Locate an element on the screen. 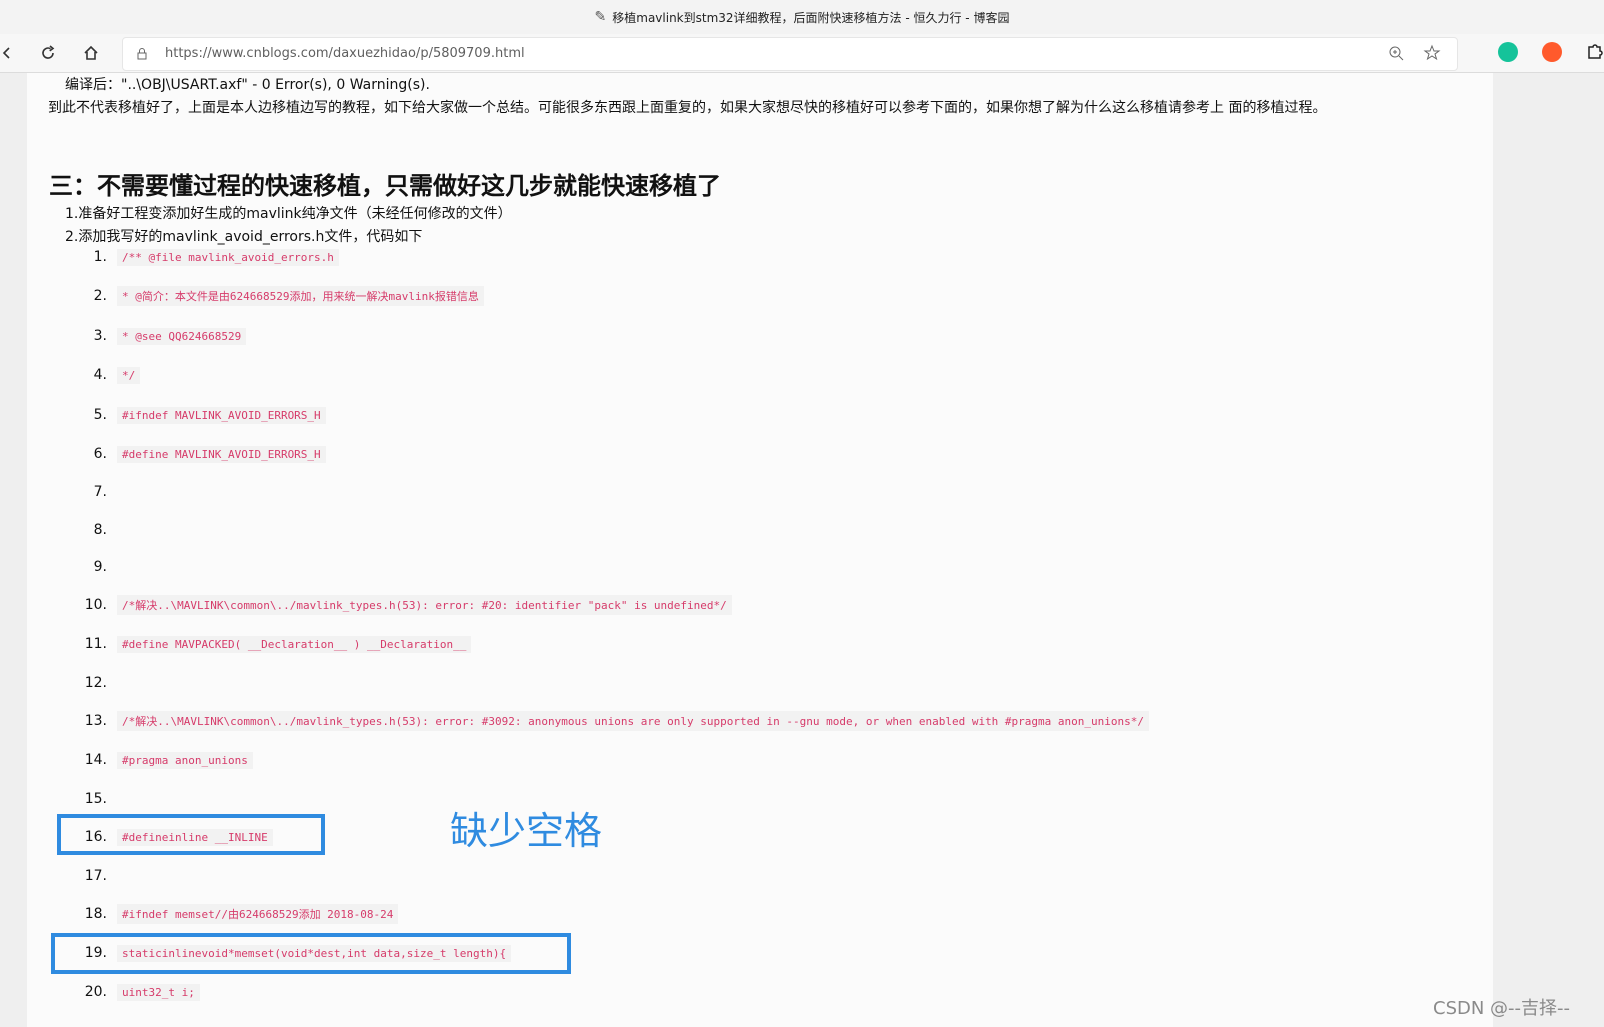 This screenshot has height=1027, width=1604. code-text: #ifndef memset//由624668529添加 2018-08-24 is located at coordinates (258, 914).